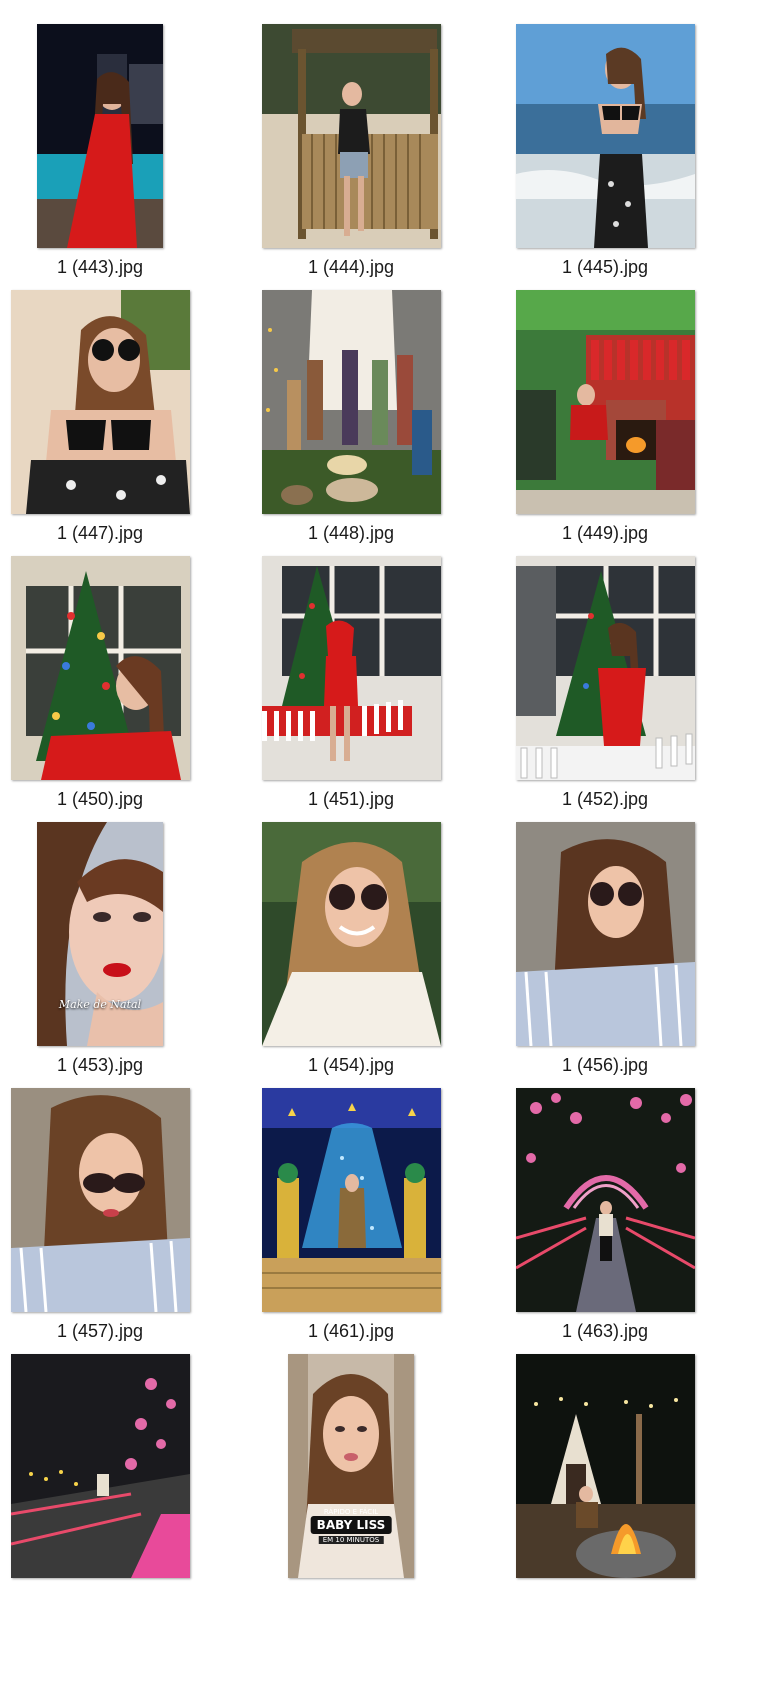  I want to click on file-item: 1 (456).jpg, so click(605, 940).